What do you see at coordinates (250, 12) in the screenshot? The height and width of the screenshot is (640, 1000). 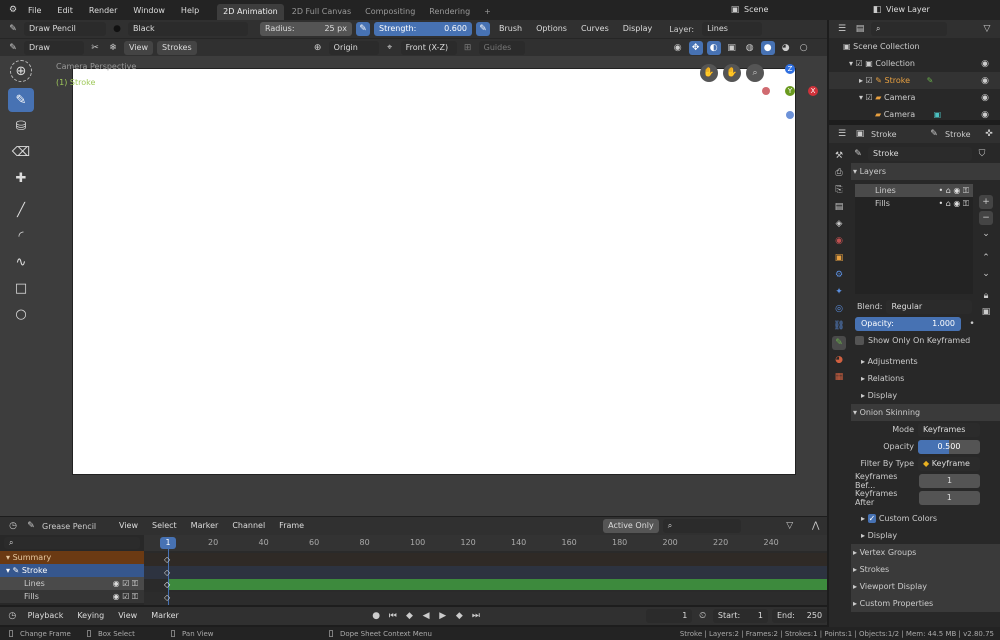 I see `tab-2d-animation: 2D Animation` at bounding box center [250, 12].